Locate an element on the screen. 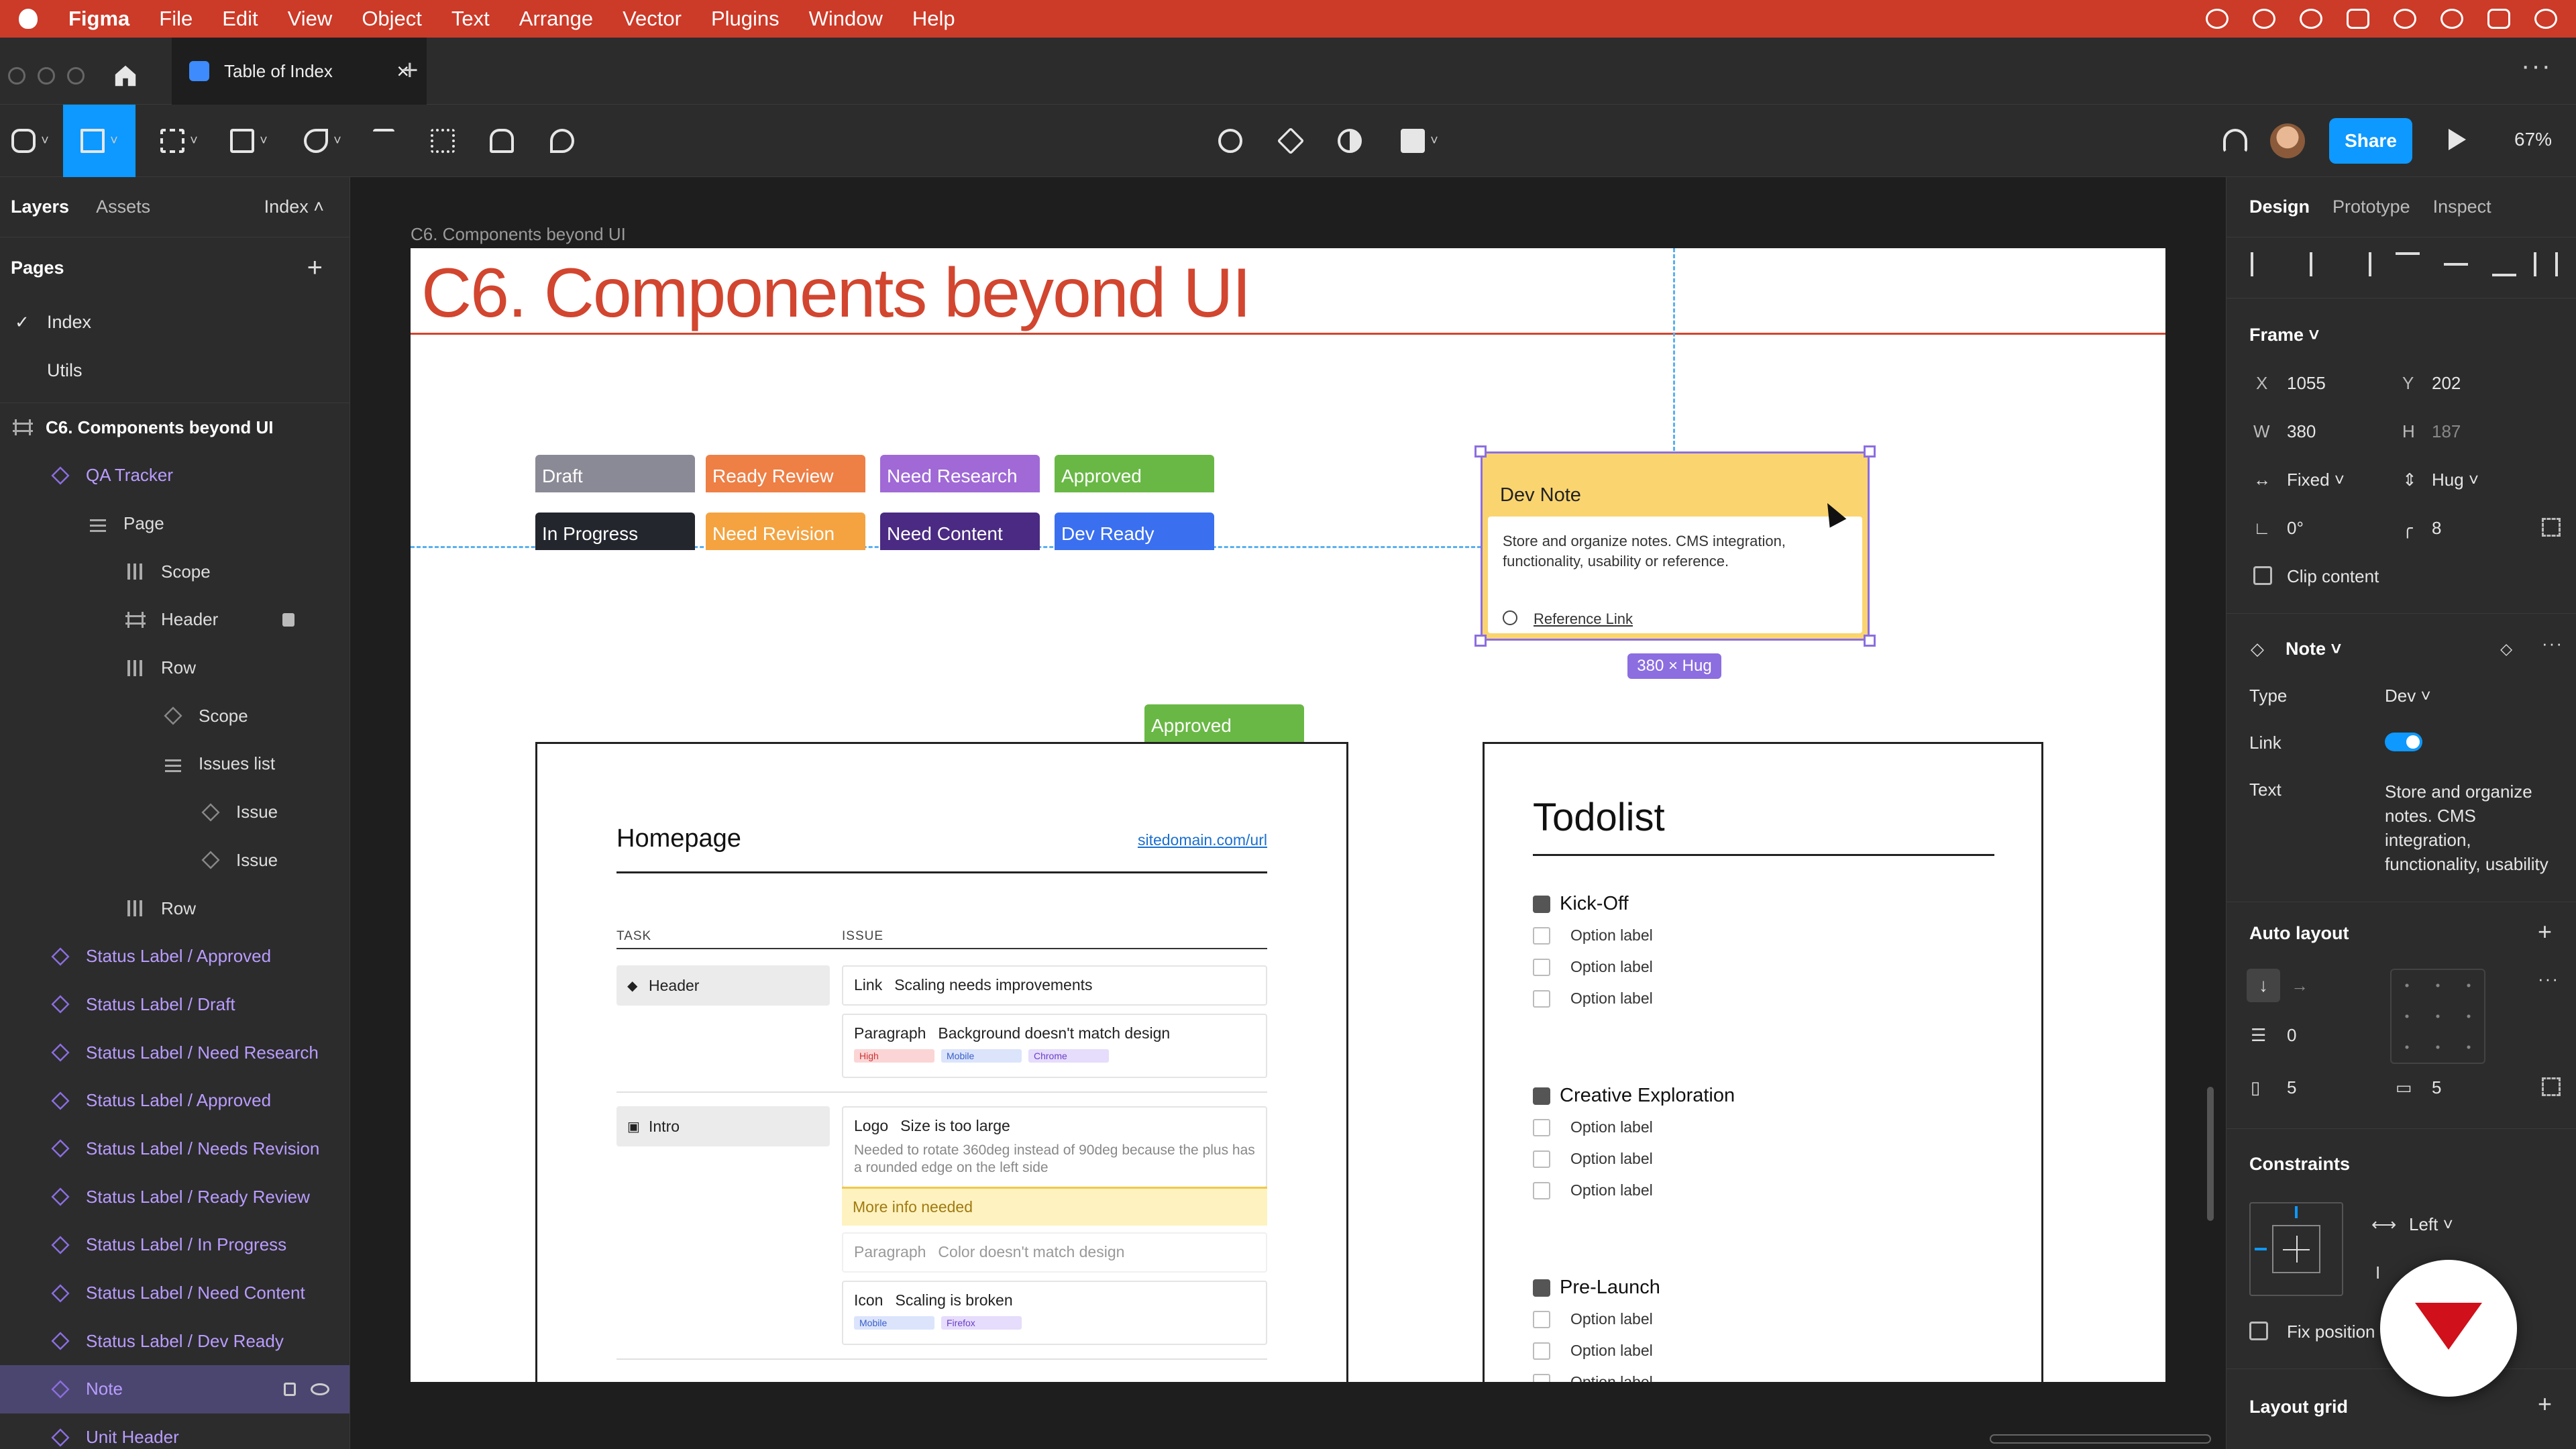 This screenshot has height=1449, width=2576. type-select: Dev ˅ is located at coordinates (2408, 696).